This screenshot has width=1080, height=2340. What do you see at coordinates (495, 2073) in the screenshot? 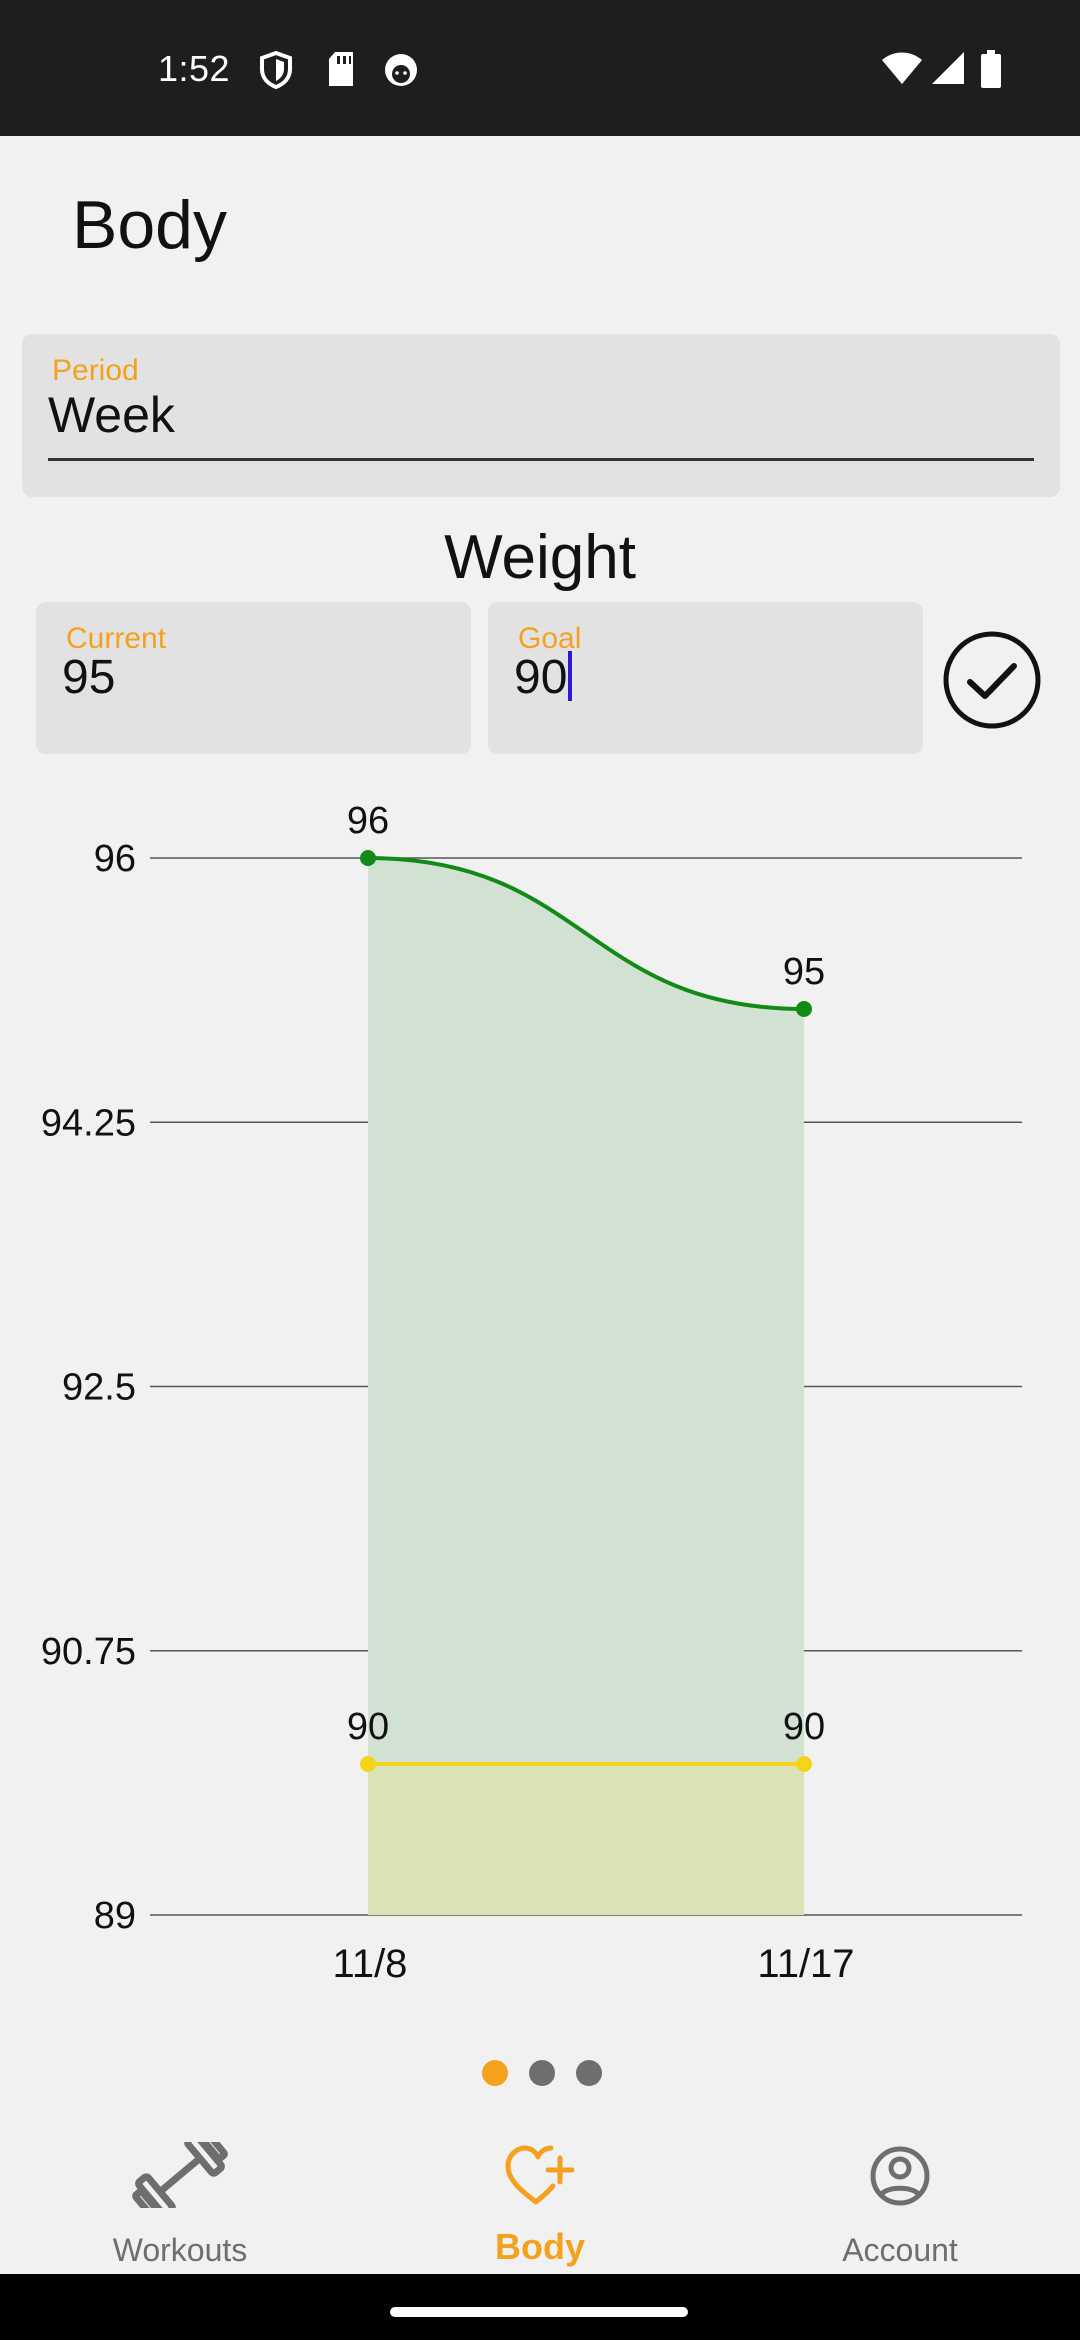
I see `page-dot-active` at bounding box center [495, 2073].